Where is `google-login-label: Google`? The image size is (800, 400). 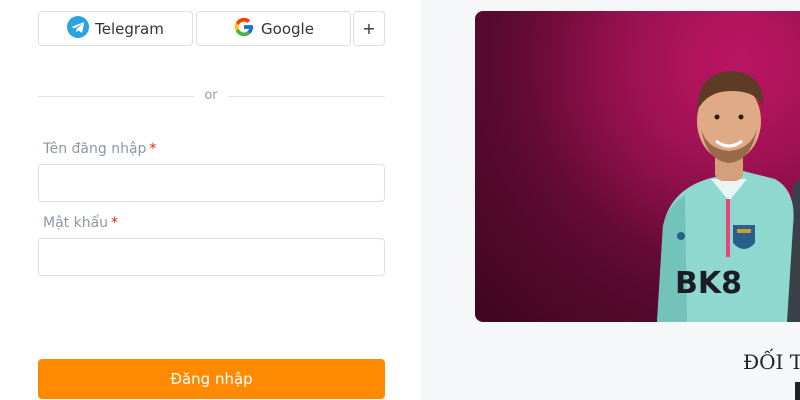
google-login-label: Google is located at coordinates (287, 28).